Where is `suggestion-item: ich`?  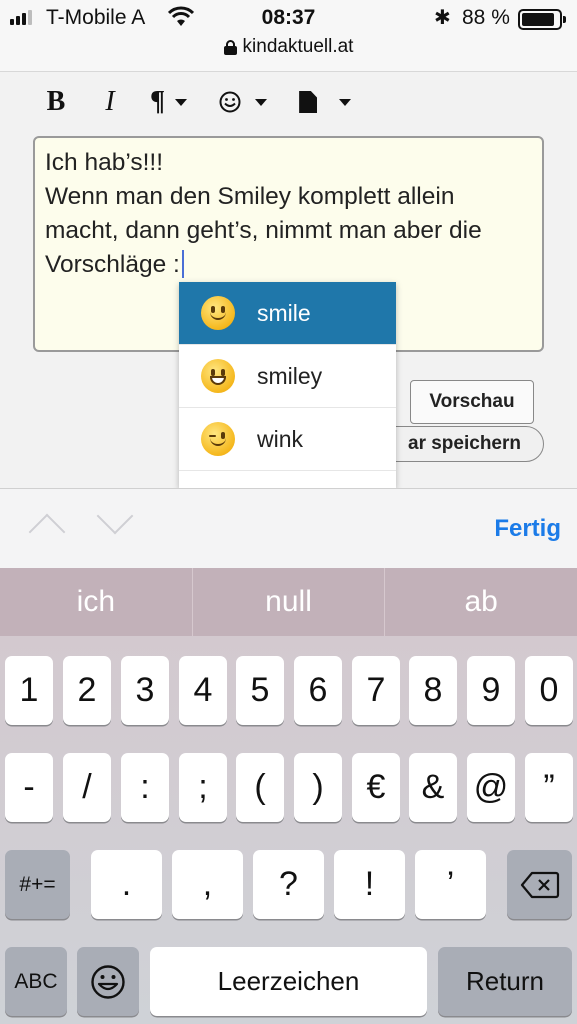
suggestion-item: ich is located at coordinates (96, 602).